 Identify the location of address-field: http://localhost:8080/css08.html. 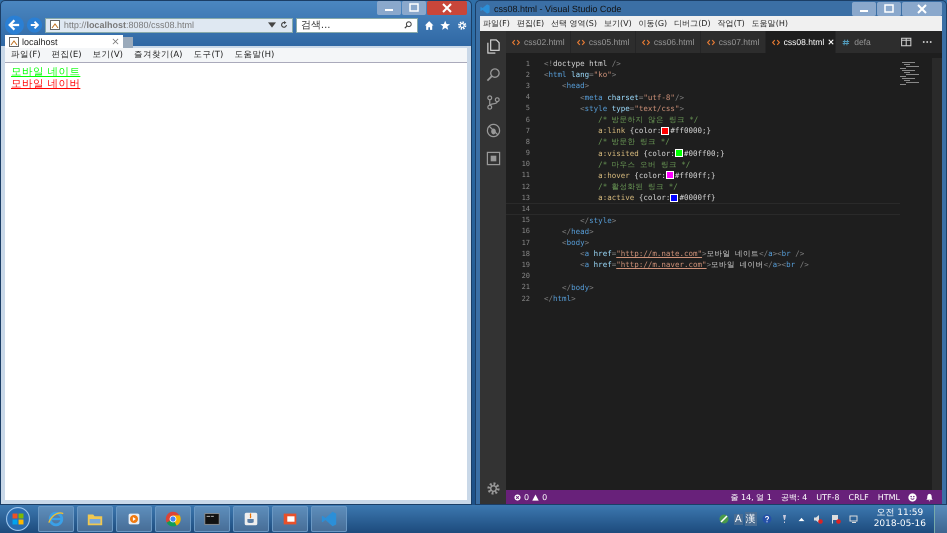
(168, 25).